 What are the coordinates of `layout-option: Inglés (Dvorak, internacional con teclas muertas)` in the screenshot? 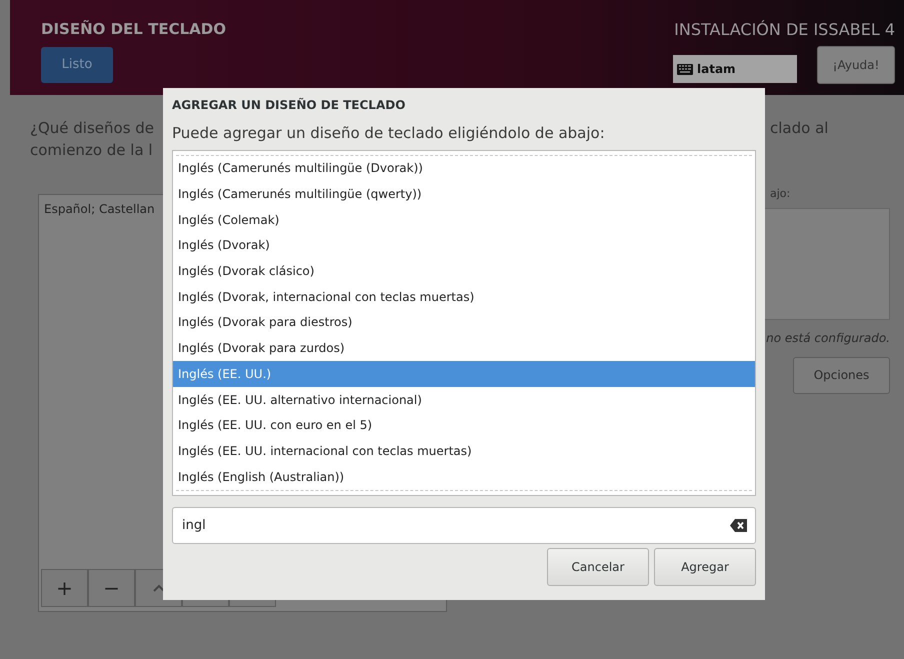 It's located at (464, 297).